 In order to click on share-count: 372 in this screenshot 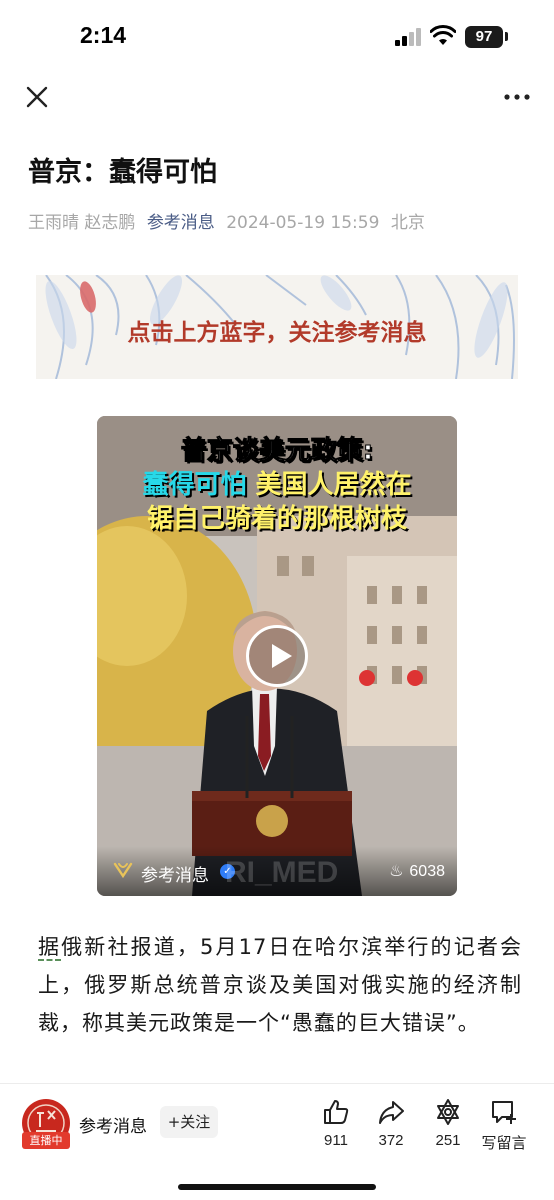, I will do `click(391, 1140)`.